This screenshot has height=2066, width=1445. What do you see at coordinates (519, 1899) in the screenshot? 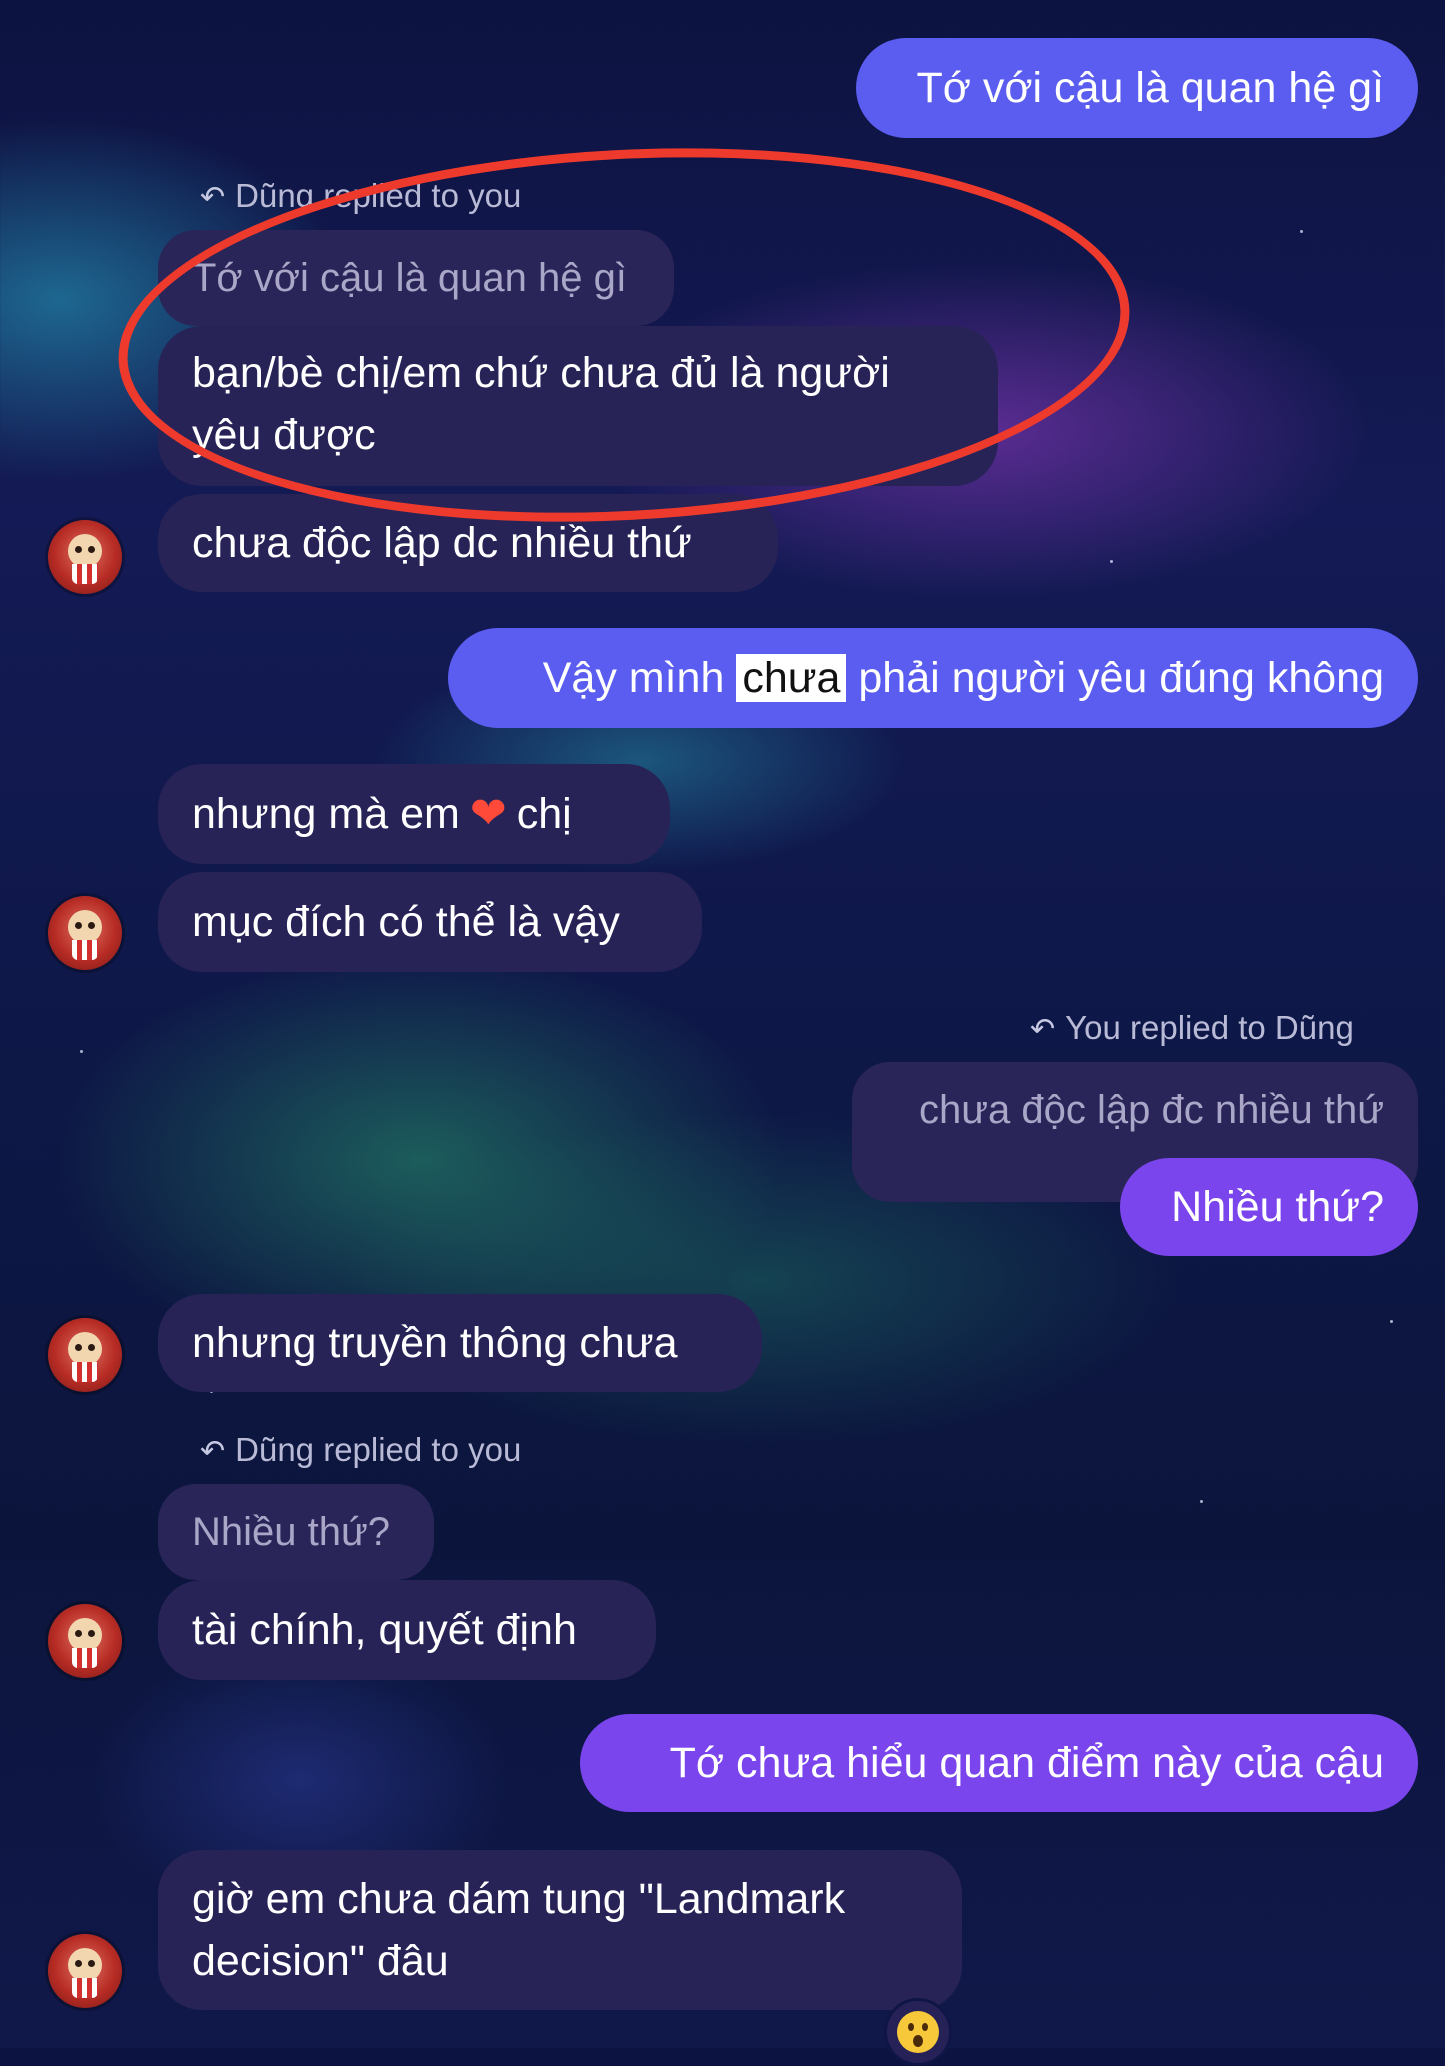
I see `message-text-line: giờ em chưa dám tung "Landmark` at bounding box center [519, 1899].